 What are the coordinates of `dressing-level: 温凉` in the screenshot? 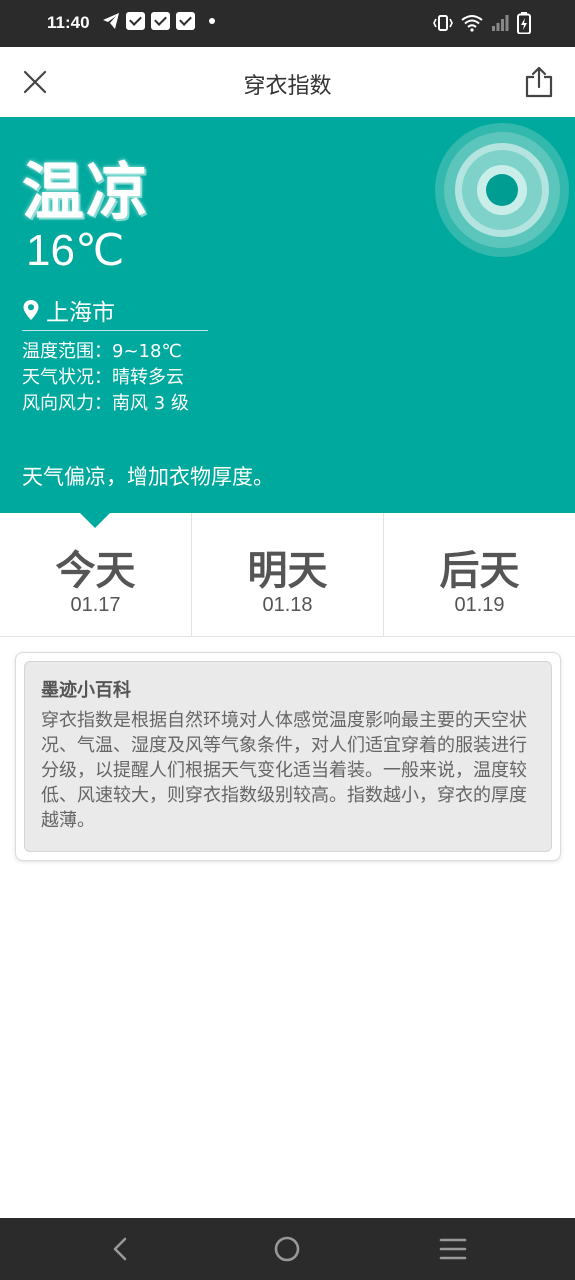 It's located at (86, 191).